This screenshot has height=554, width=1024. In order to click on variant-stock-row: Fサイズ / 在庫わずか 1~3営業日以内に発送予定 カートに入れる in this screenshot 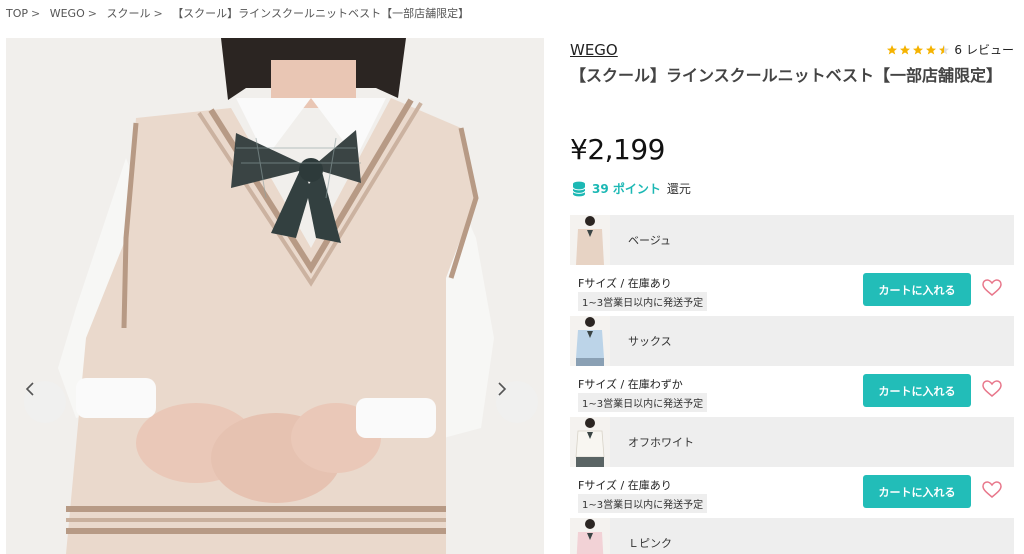, I will do `click(792, 391)`.